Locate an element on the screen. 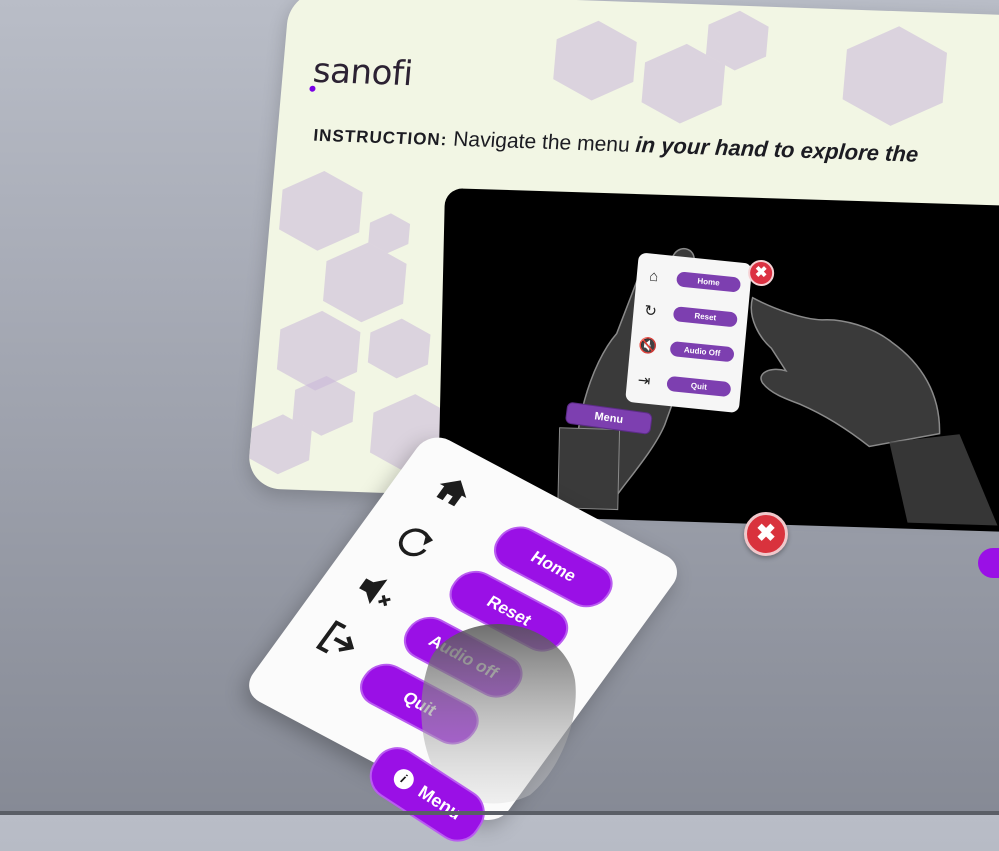 The image size is (999, 851). info-icon: i is located at coordinates (403, 779).